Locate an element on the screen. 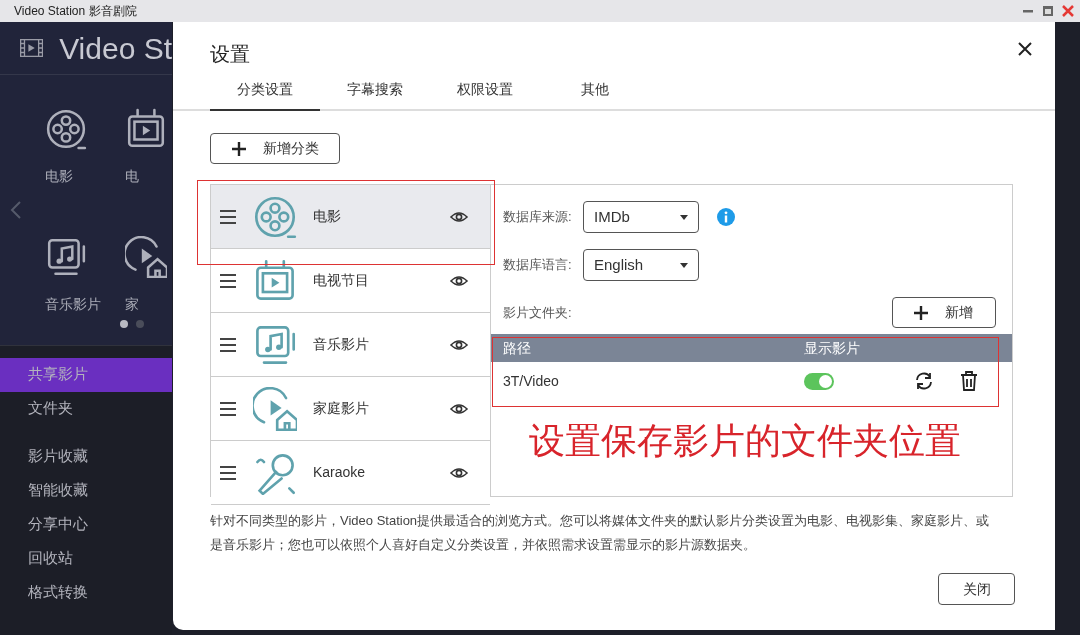  dropdown: IMDb is located at coordinates (641, 217).